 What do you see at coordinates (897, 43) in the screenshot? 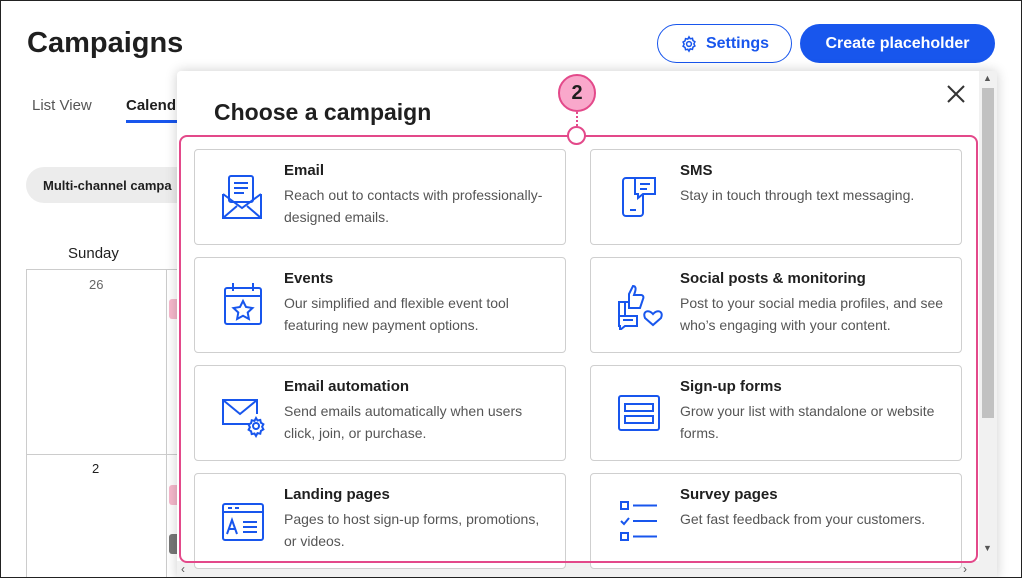
I see `create-placeholder-button: Create placeholder` at bounding box center [897, 43].